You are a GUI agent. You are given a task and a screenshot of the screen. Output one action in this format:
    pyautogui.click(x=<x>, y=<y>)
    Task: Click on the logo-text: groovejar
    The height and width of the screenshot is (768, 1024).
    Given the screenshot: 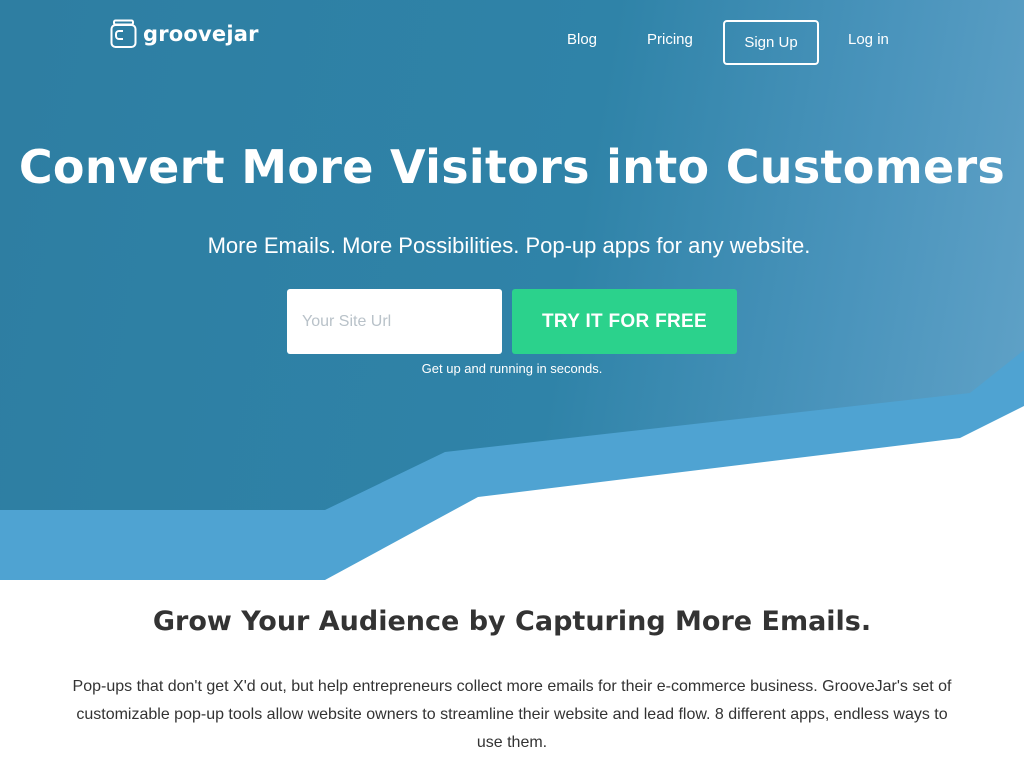 What is the action you would take?
    pyautogui.click(x=201, y=34)
    